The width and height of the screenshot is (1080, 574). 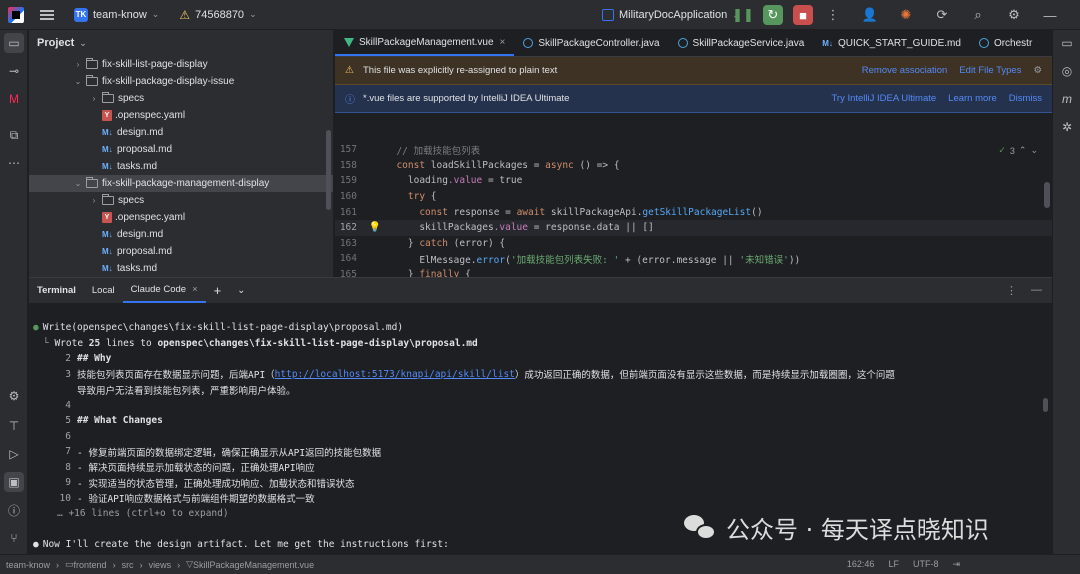 I want to click on banner-settings-gear-icon: ⚙, so click(x=1037, y=70).